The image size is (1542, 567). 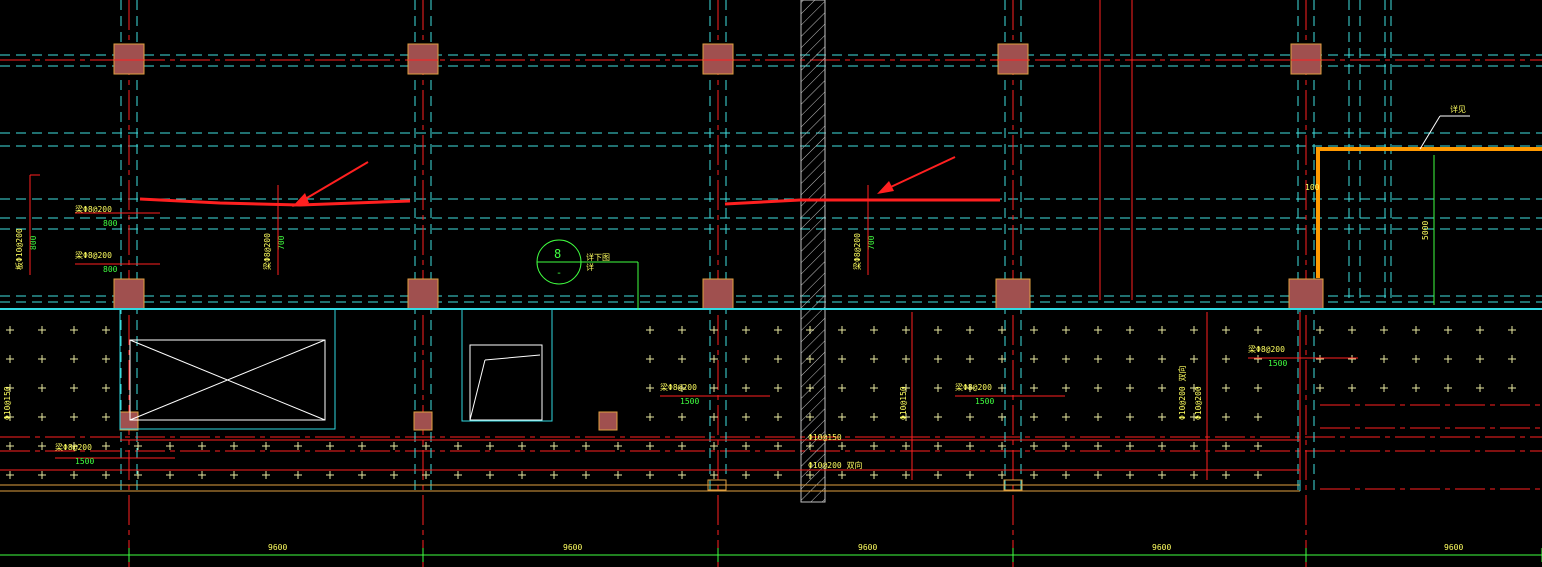 I want to click on stair-frame, so click(x=507, y=365).